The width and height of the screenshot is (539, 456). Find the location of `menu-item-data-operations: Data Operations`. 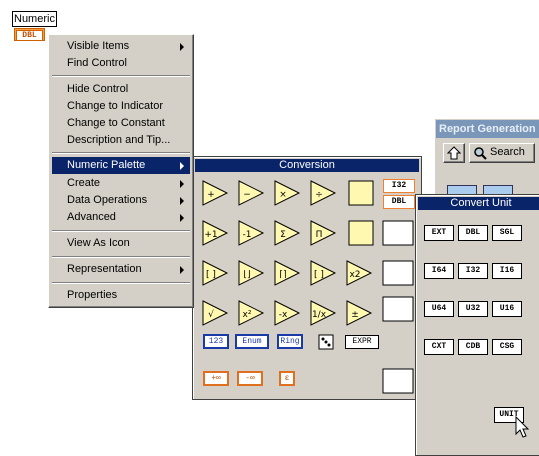

menu-item-data-operations: Data Operations is located at coordinates (121, 200).